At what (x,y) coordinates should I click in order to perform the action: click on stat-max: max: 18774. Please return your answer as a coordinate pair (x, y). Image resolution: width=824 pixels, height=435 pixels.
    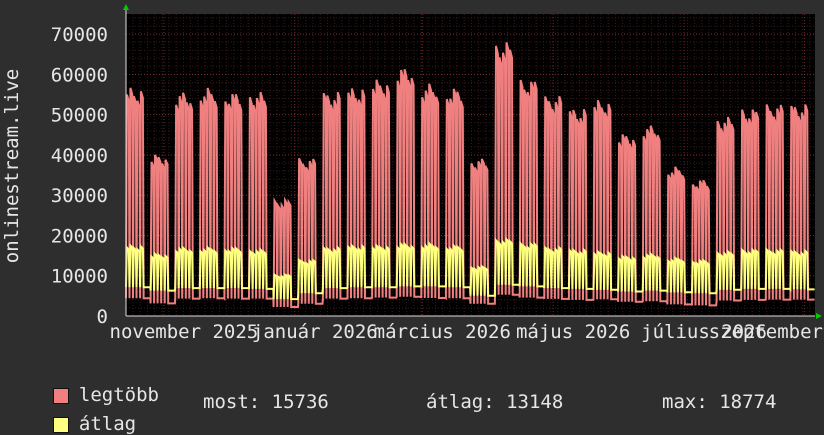
    Looking at the image, I should click on (719, 402).